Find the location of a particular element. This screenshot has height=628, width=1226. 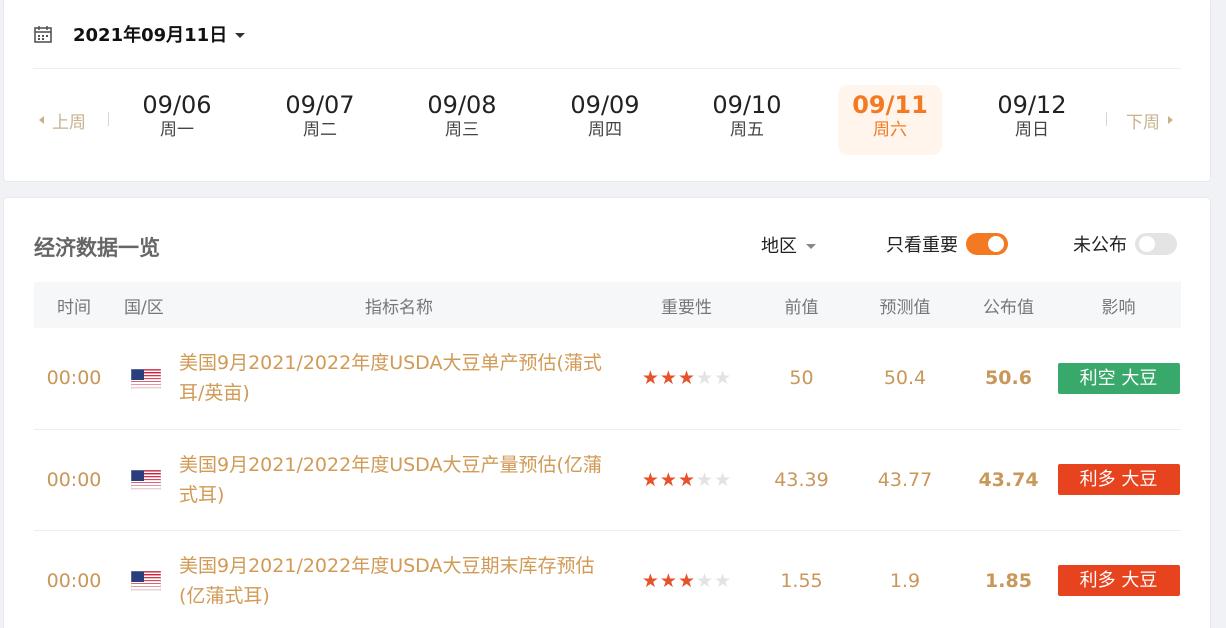

day-date: 09/09 is located at coordinates (605, 105).